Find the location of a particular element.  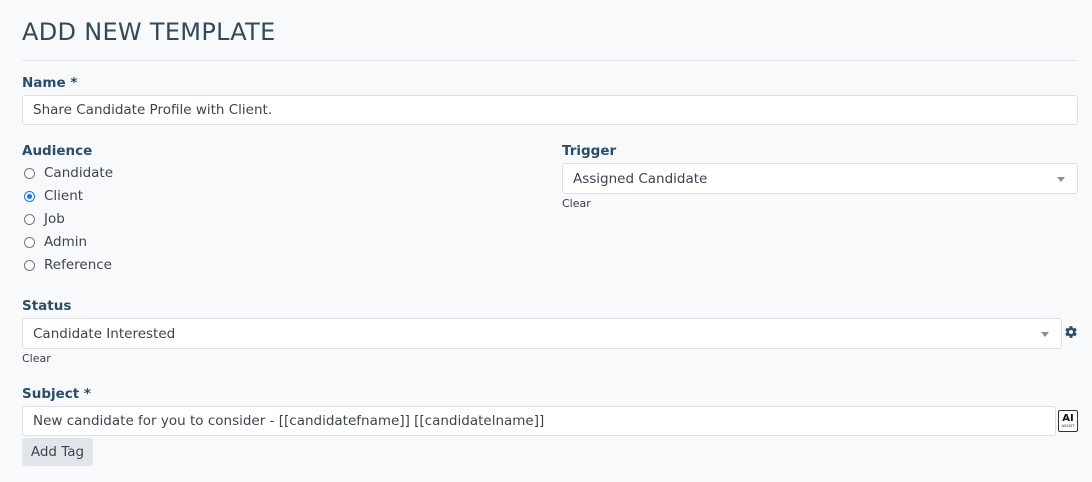

trigger-label: Trigger is located at coordinates (589, 151).